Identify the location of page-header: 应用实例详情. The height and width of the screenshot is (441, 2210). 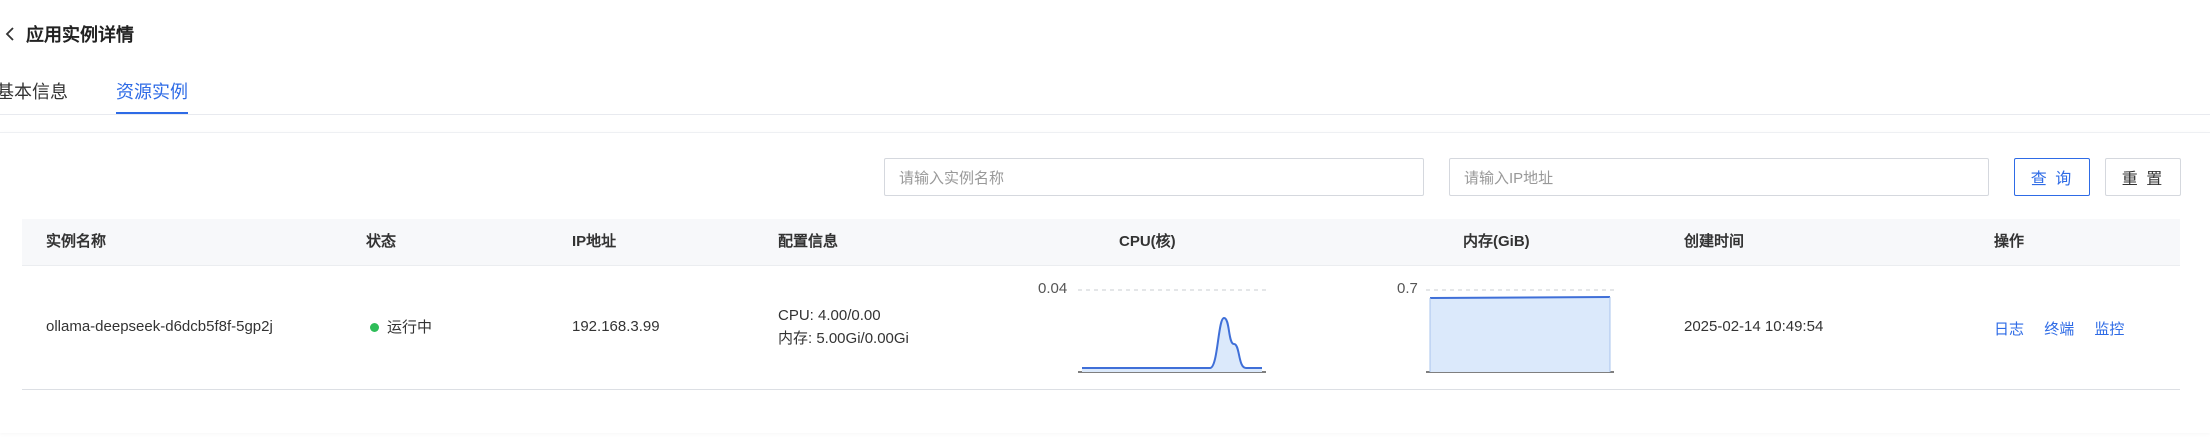
(67, 34).